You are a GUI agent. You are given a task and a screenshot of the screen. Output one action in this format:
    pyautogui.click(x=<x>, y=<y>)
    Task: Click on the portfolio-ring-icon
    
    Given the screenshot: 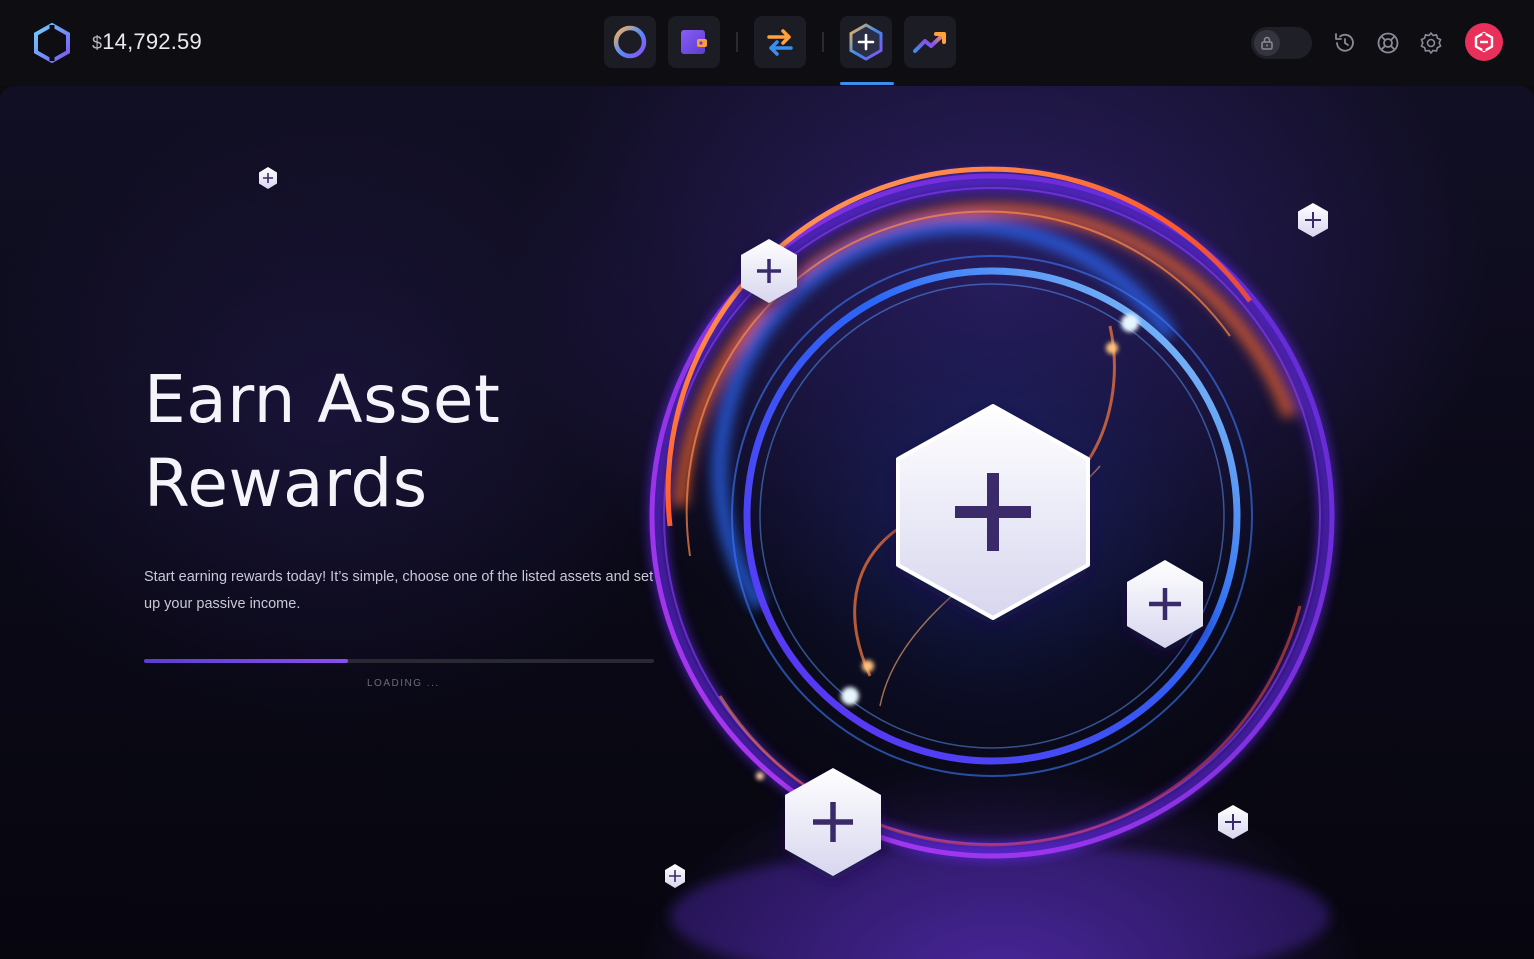 What is the action you would take?
    pyautogui.click(x=630, y=42)
    